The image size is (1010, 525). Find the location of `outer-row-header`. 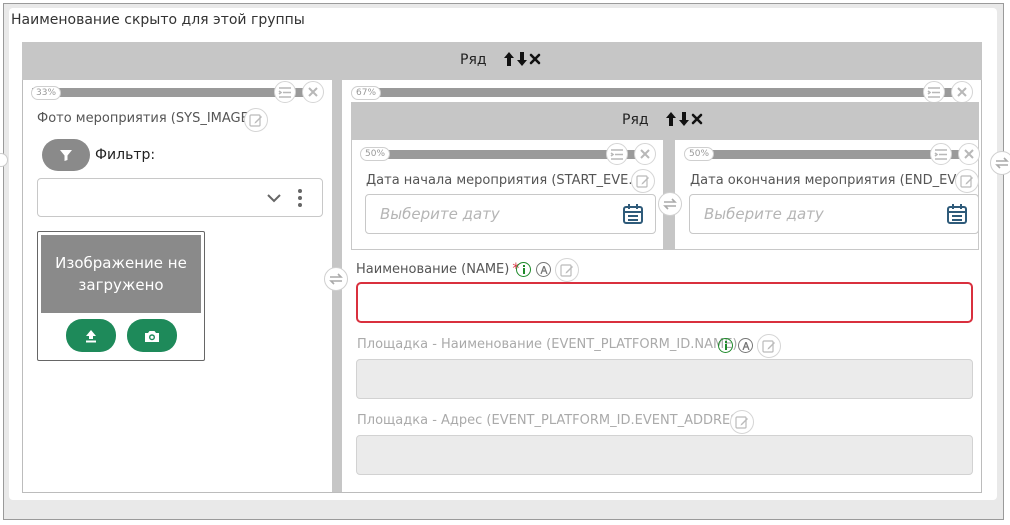

outer-row-header is located at coordinates (502, 61).